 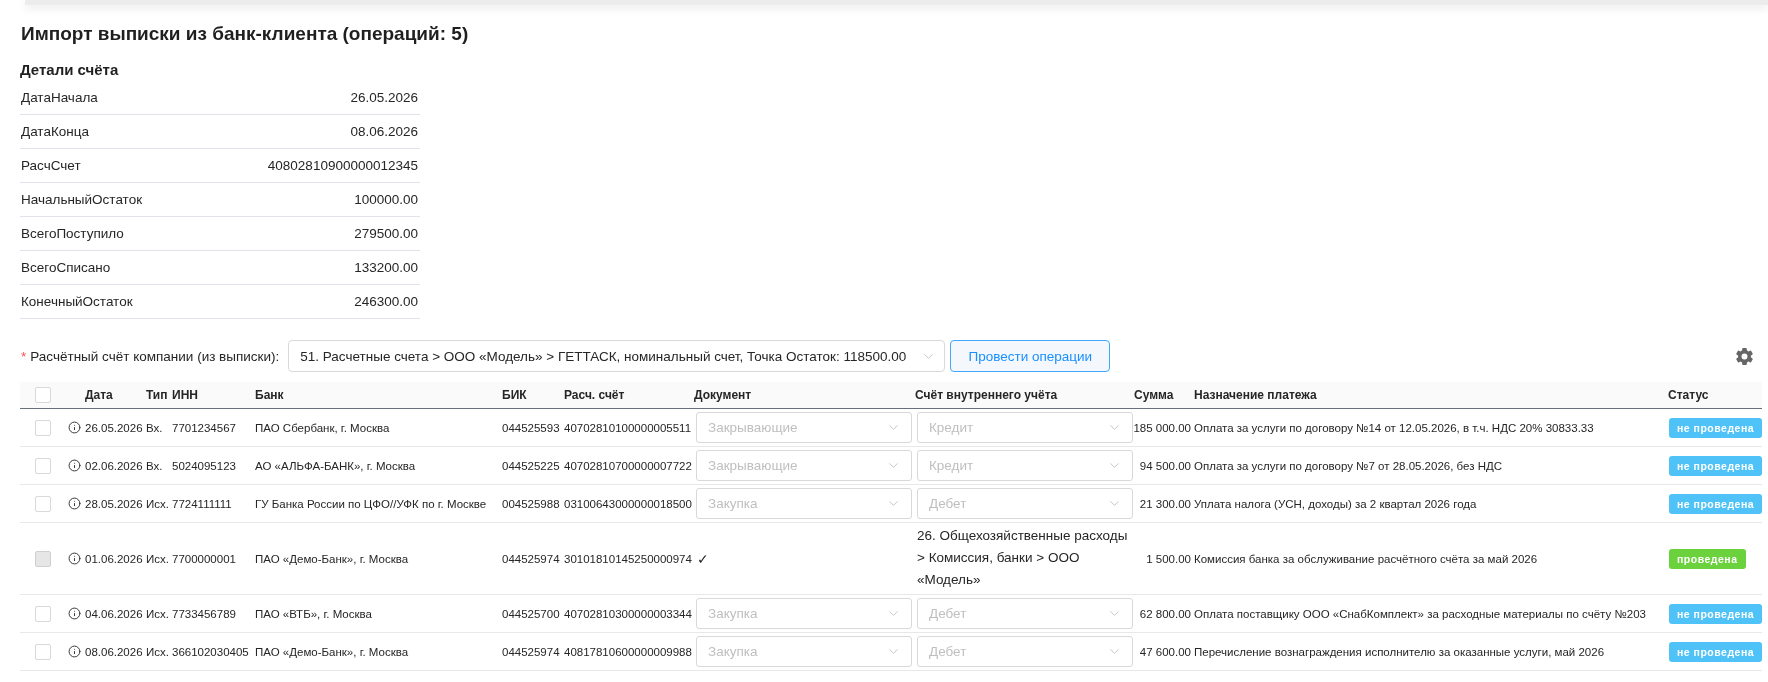 I want to click on column-header: Статус, so click(x=1688, y=395).